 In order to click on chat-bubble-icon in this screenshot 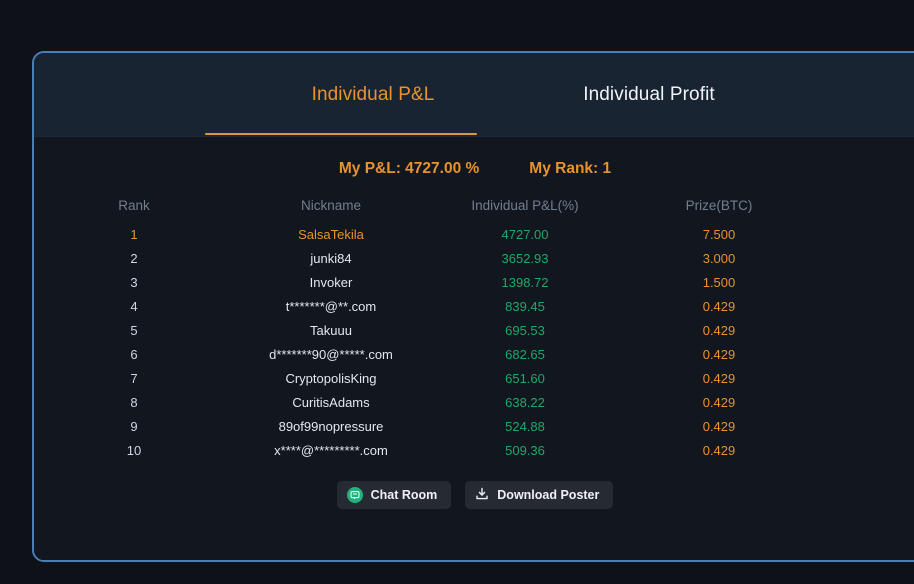, I will do `click(354, 495)`.